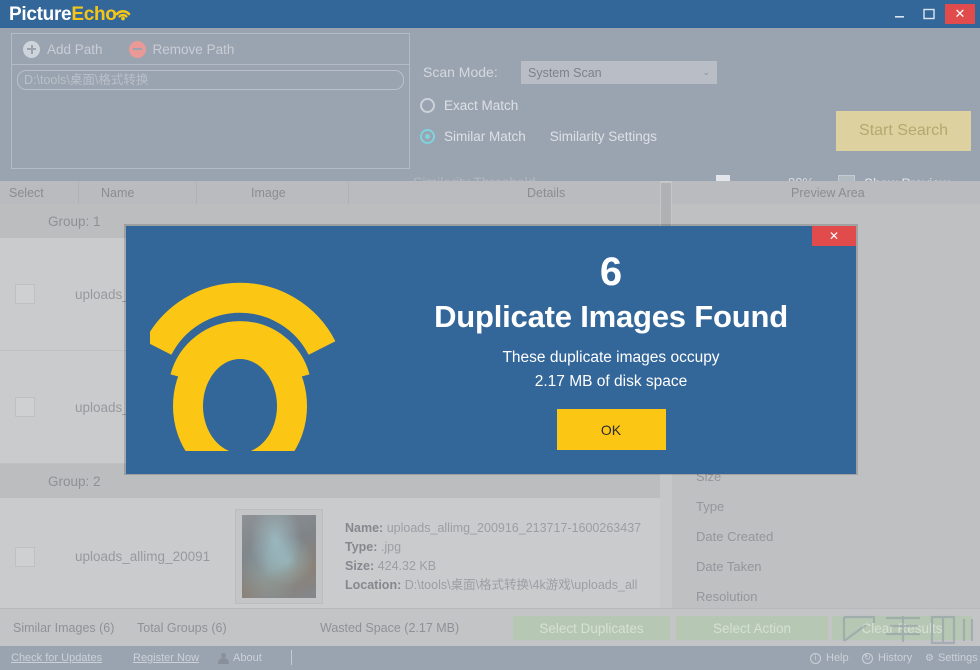 The height and width of the screenshot is (670, 980). Describe the element at coordinates (407, 565) in the screenshot. I see `detail-size-value: 424.32 KB` at that location.